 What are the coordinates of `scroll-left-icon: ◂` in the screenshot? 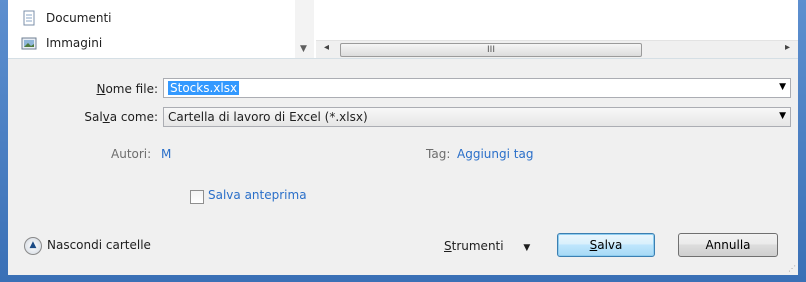 It's located at (326, 47).